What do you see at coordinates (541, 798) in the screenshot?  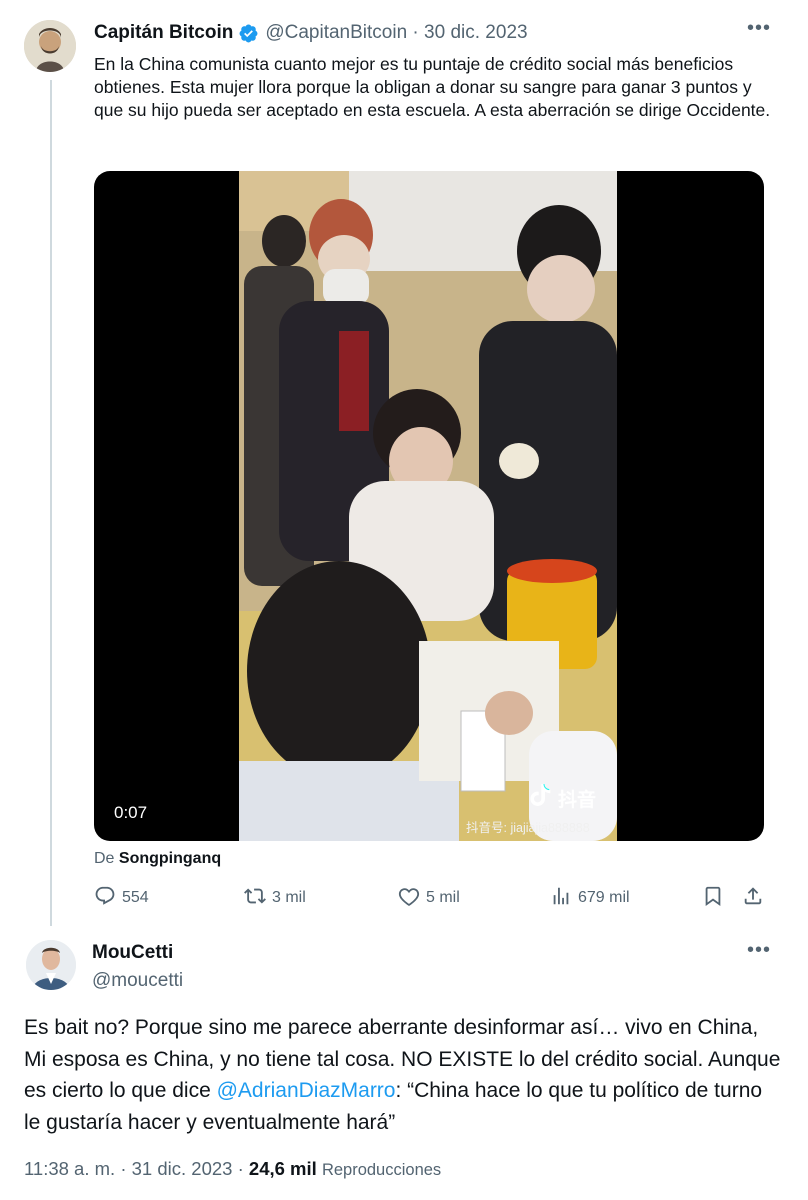 I see `tiktok-icon` at bounding box center [541, 798].